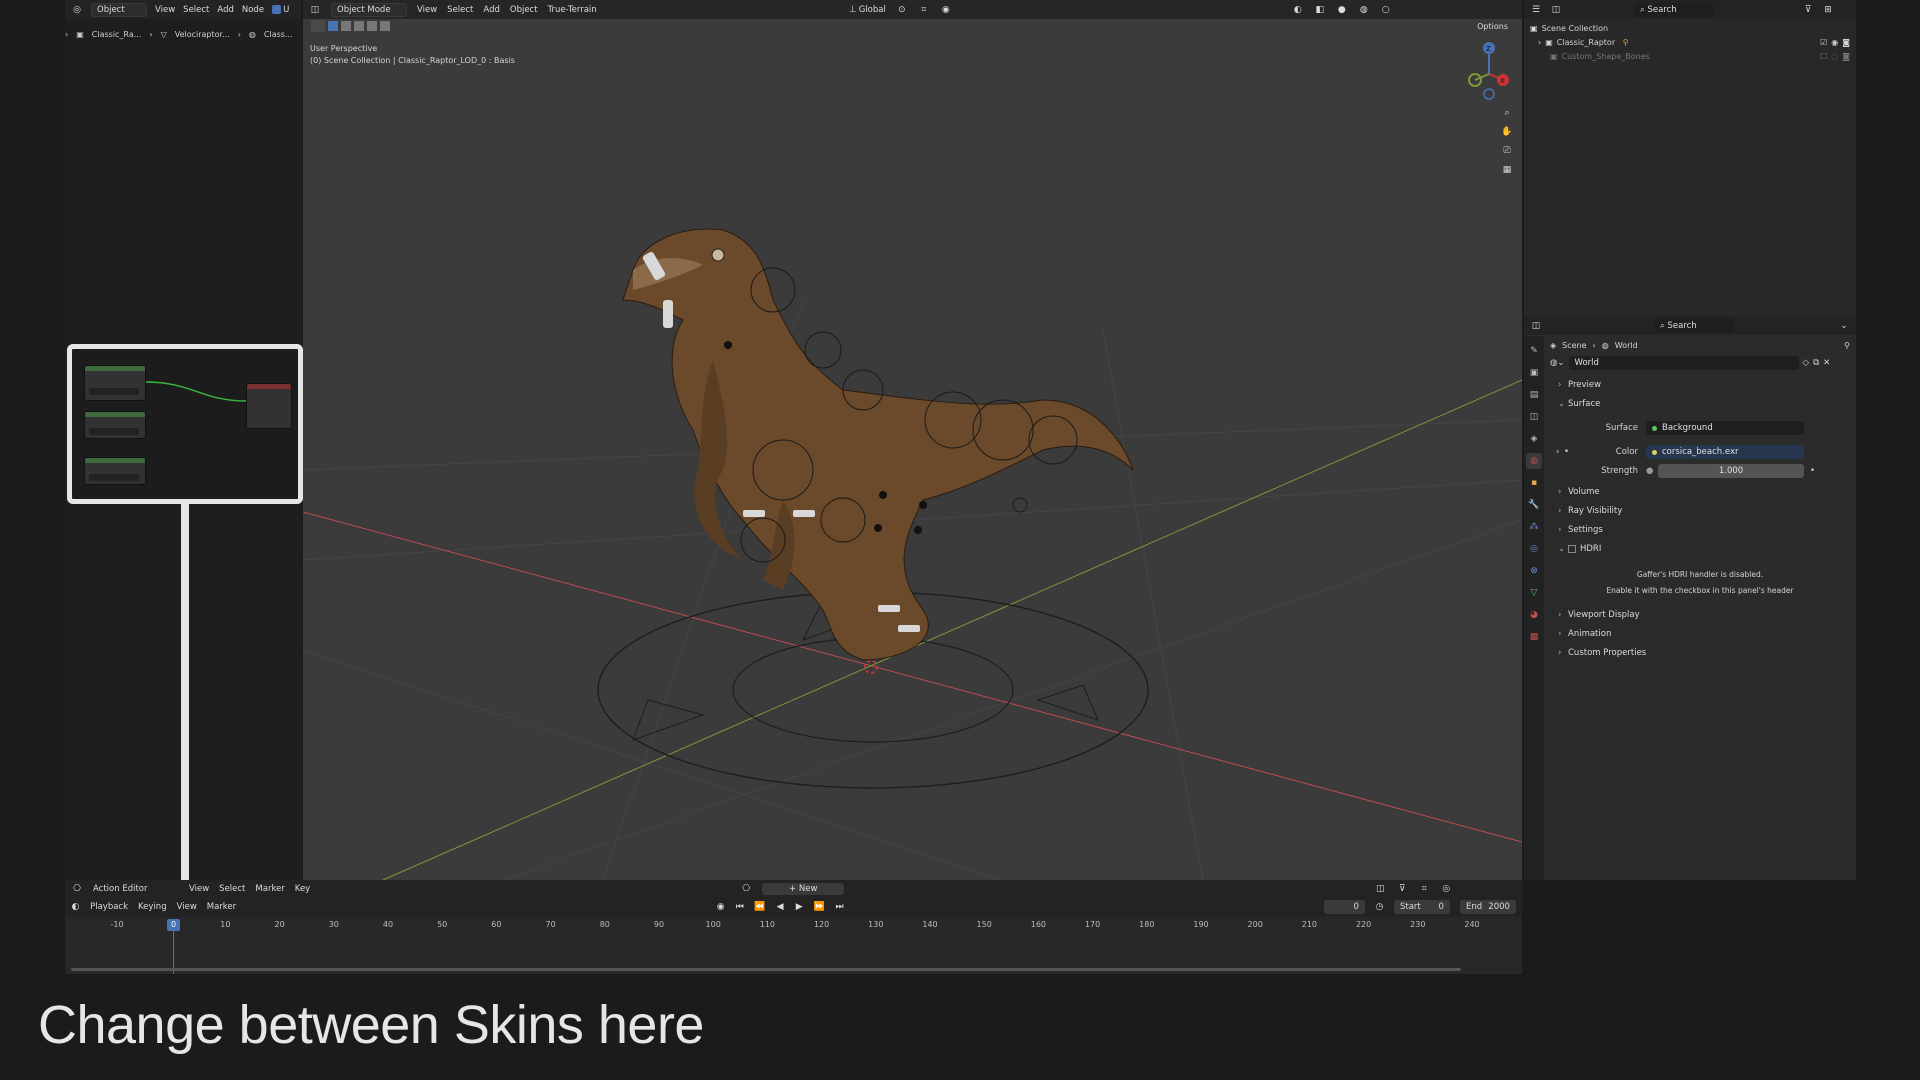  I want to click on end-frame-field: End 2000, so click(1487, 907).